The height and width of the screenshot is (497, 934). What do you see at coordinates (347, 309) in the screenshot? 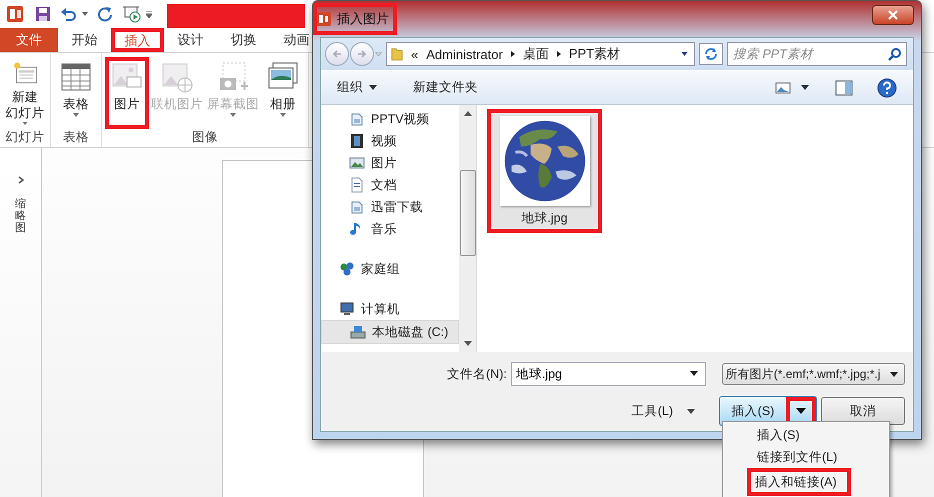
I see `computer-icon` at bounding box center [347, 309].